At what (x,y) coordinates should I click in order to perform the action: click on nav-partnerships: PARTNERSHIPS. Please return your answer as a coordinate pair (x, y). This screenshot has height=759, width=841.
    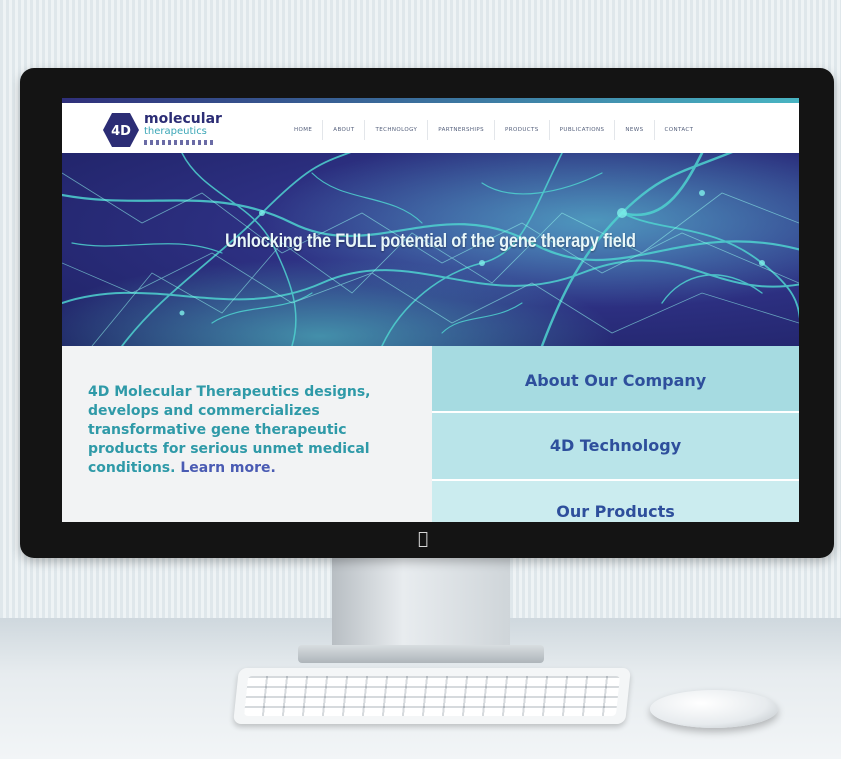
    Looking at the image, I should click on (462, 130).